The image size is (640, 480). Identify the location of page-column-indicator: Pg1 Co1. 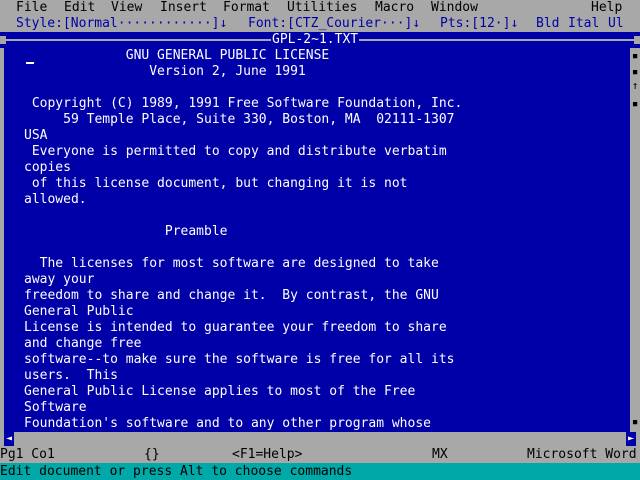
(27, 454).